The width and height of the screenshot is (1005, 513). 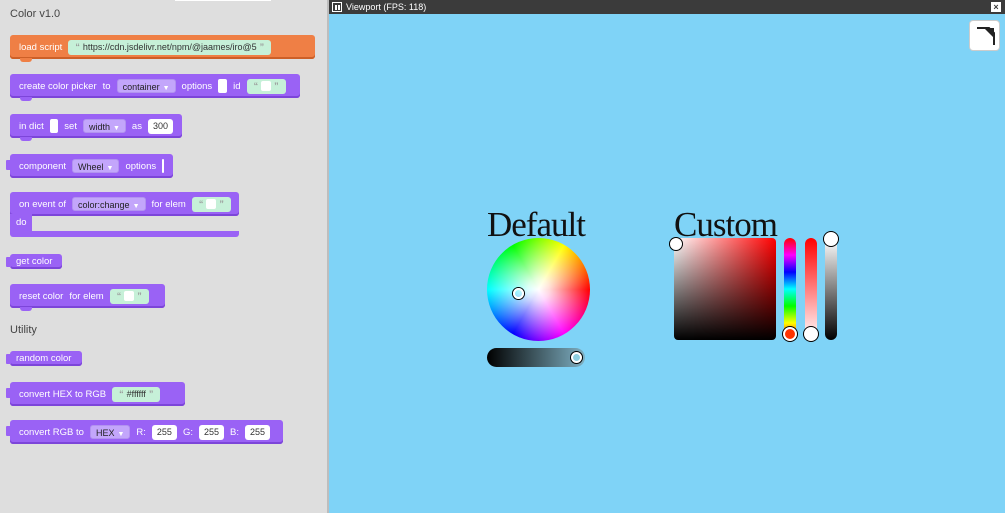 I want to click on reset-color-label: reset color, so click(x=41, y=296).